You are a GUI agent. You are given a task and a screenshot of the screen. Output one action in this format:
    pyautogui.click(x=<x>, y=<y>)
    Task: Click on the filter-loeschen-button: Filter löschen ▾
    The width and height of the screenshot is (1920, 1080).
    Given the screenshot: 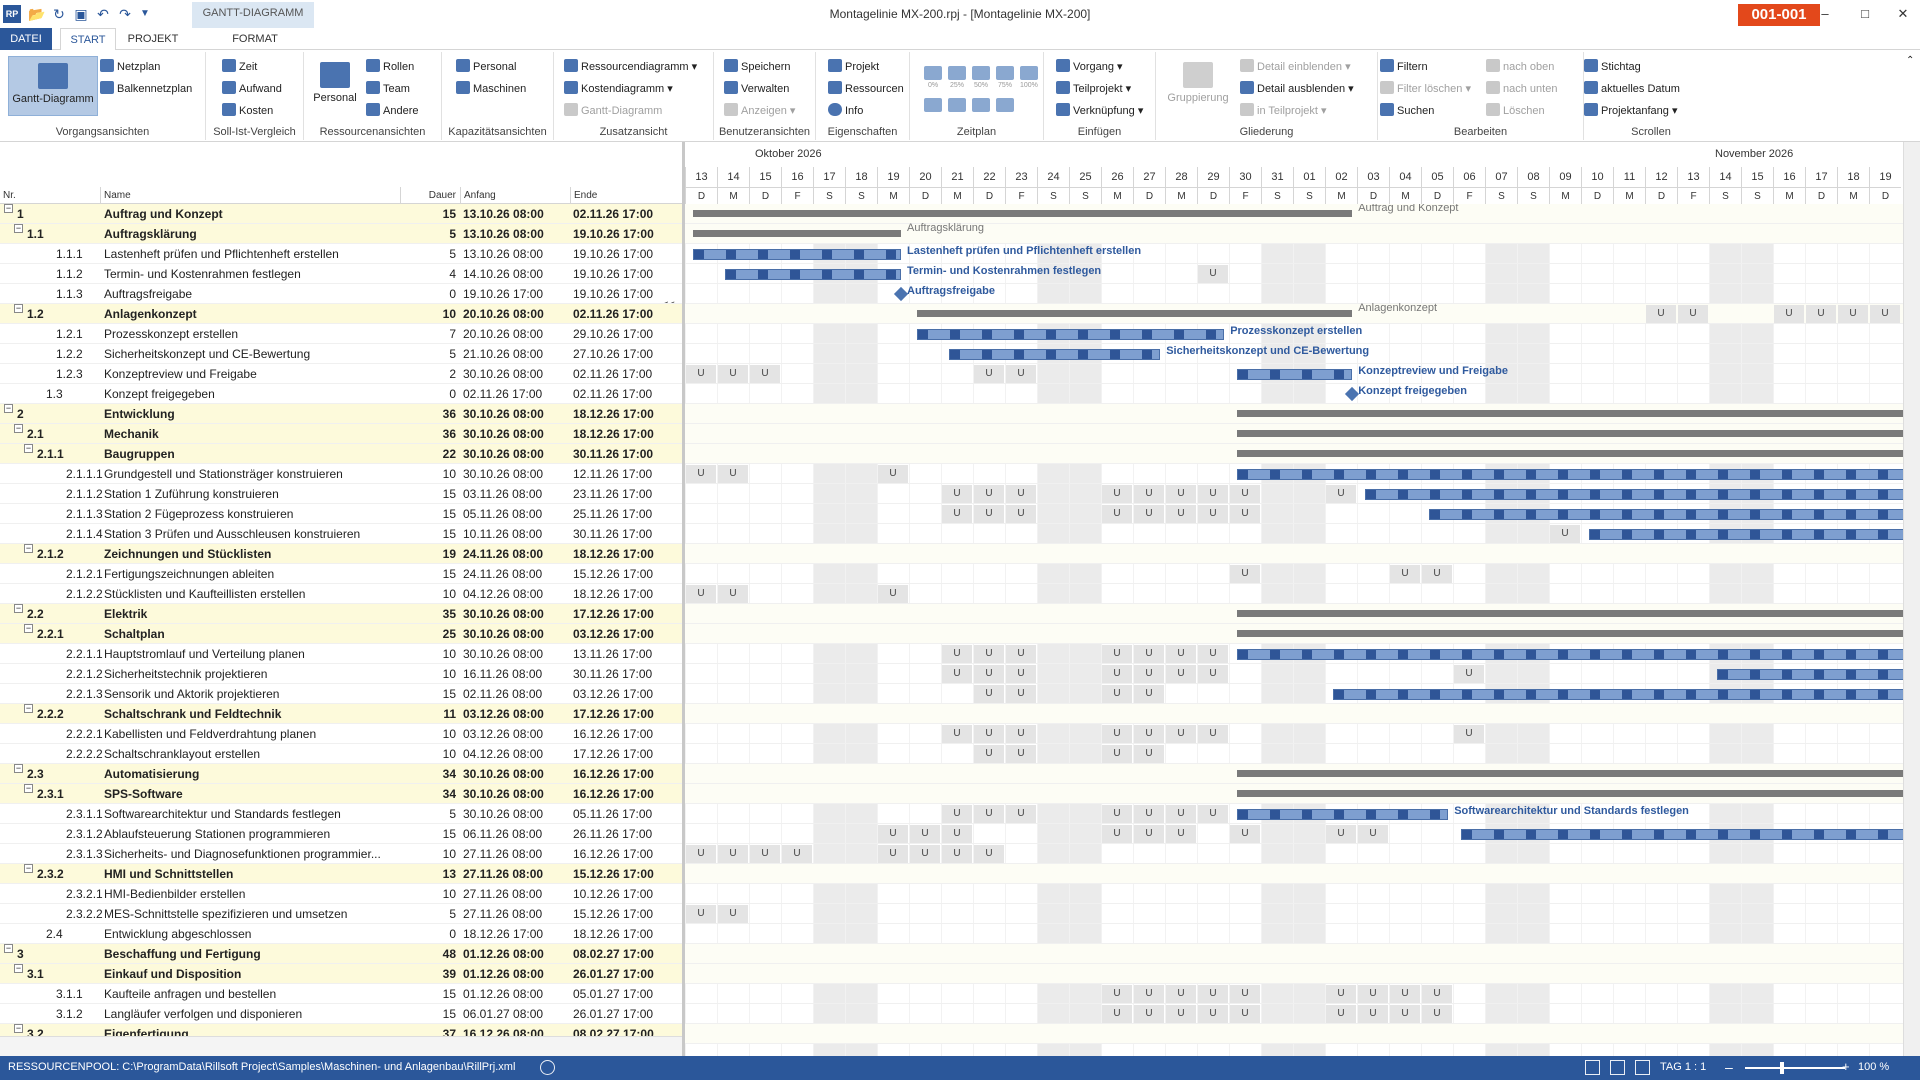 What is the action you would take?
    pyautogui.click(x=1425, y=89)
    